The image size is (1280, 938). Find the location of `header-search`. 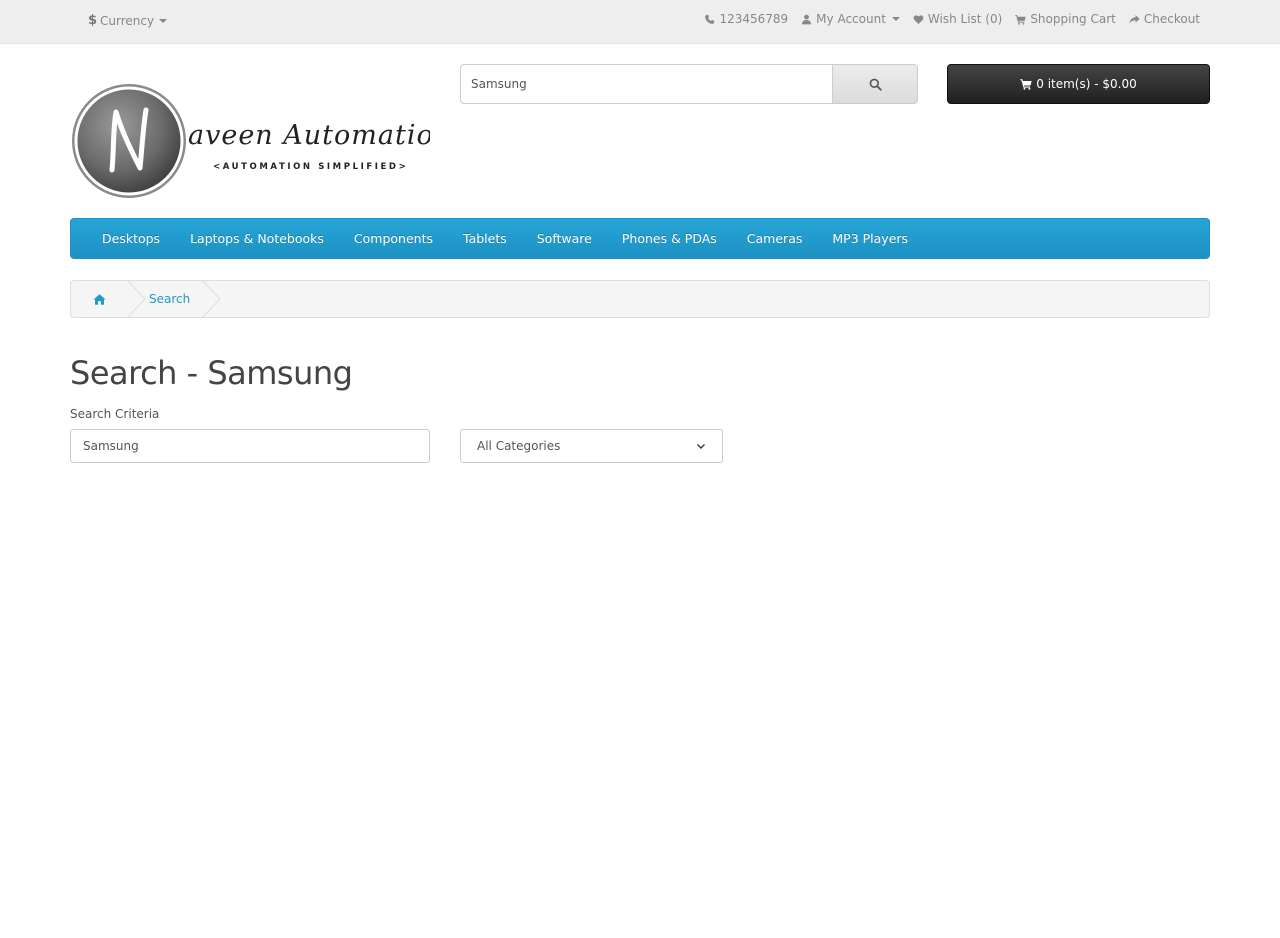

header-search is located at coordinates (689, 84).